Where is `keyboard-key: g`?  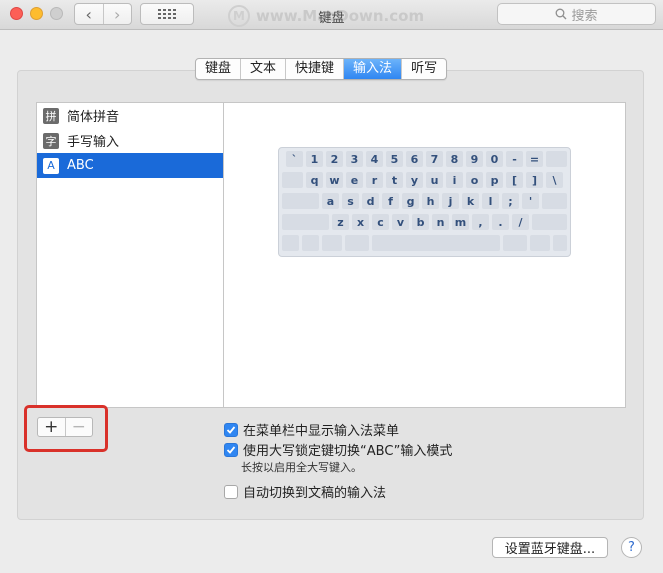 keyboard-key: g is located at coordinates (410, 201).